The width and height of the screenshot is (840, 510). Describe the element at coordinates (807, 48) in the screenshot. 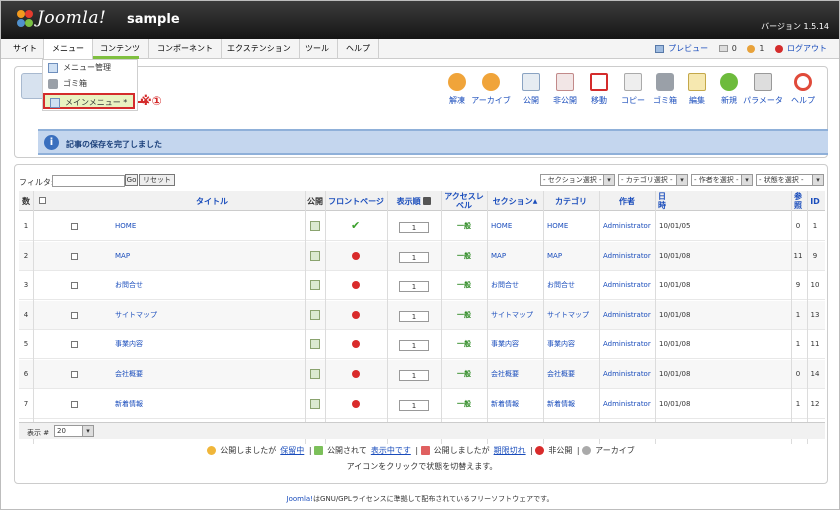

I see `logout-link: ログアウト` at that location.